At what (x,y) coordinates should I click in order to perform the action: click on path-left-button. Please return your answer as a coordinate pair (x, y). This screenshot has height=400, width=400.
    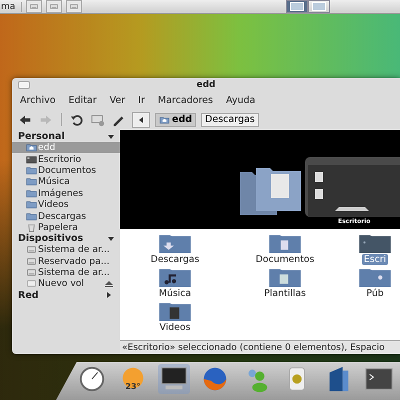
    Looking at the image, I should click on (141, 120).